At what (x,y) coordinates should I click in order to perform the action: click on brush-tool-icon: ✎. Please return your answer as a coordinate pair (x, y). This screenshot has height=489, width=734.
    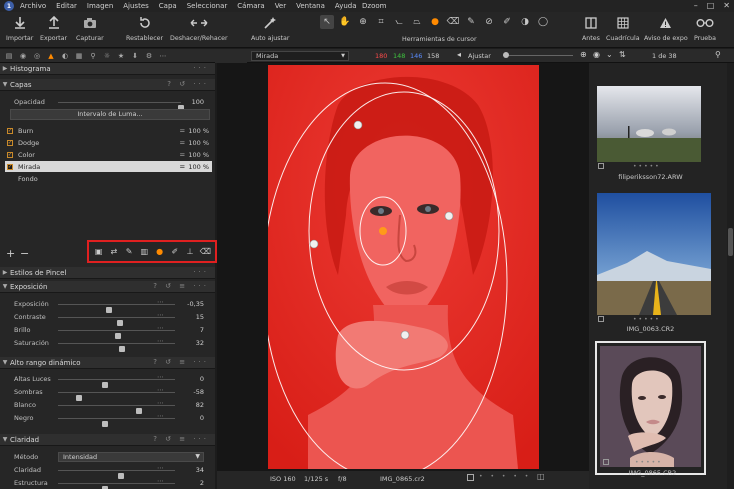
    Looking at the image, I should click on (471, 22).